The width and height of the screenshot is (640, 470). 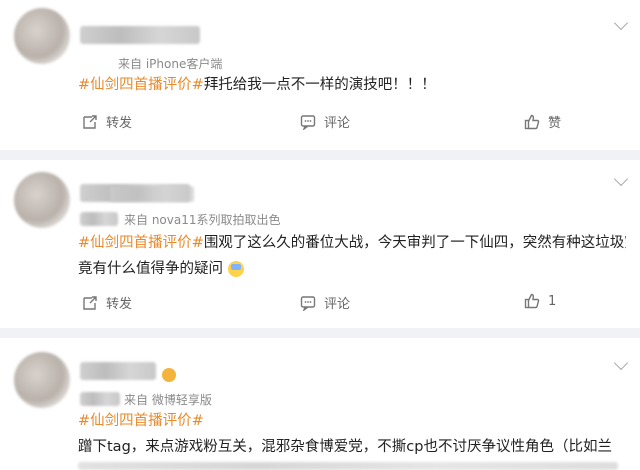 I want to click on action-bar: 转发 评论 1, so click(x=320, y=305).